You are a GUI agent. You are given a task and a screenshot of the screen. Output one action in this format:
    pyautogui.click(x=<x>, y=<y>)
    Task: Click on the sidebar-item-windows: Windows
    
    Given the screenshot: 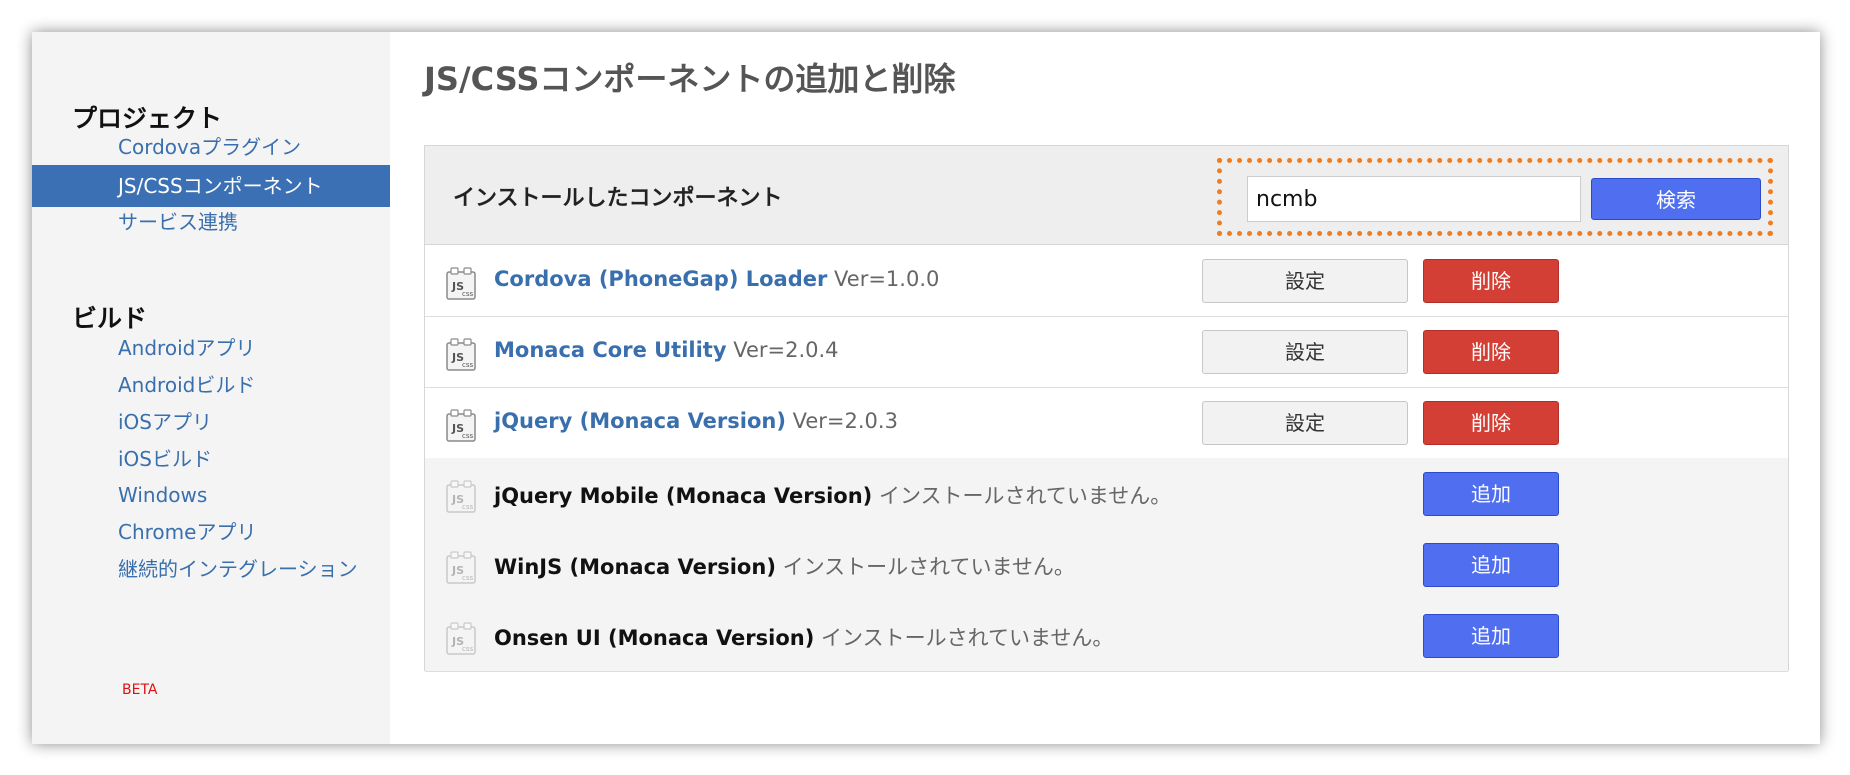 What is the action you would take?
    pyautogui.click(x=211, y=495)
    